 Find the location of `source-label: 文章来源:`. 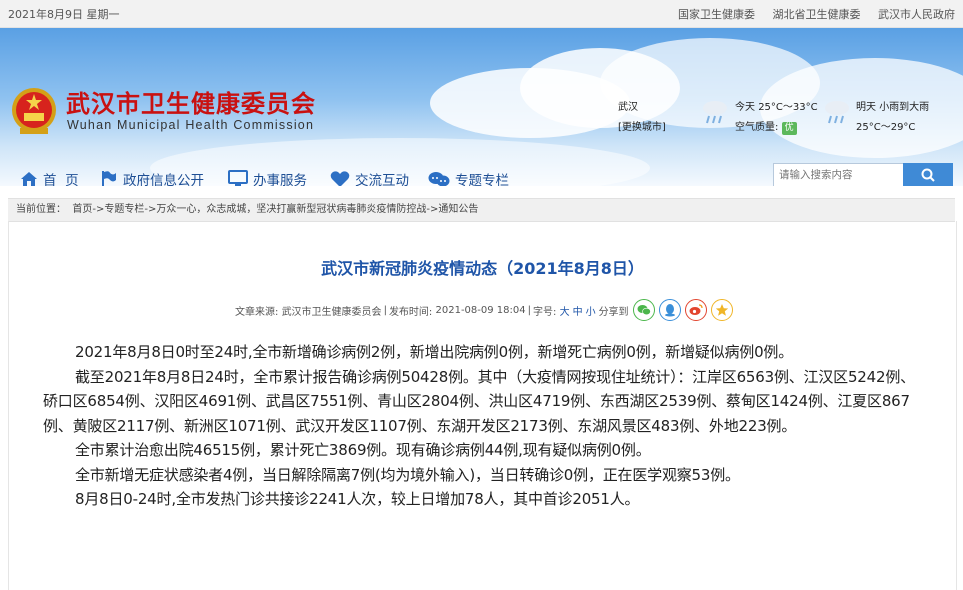

source-label: 文章来源: is located at coordinates (257, 312).